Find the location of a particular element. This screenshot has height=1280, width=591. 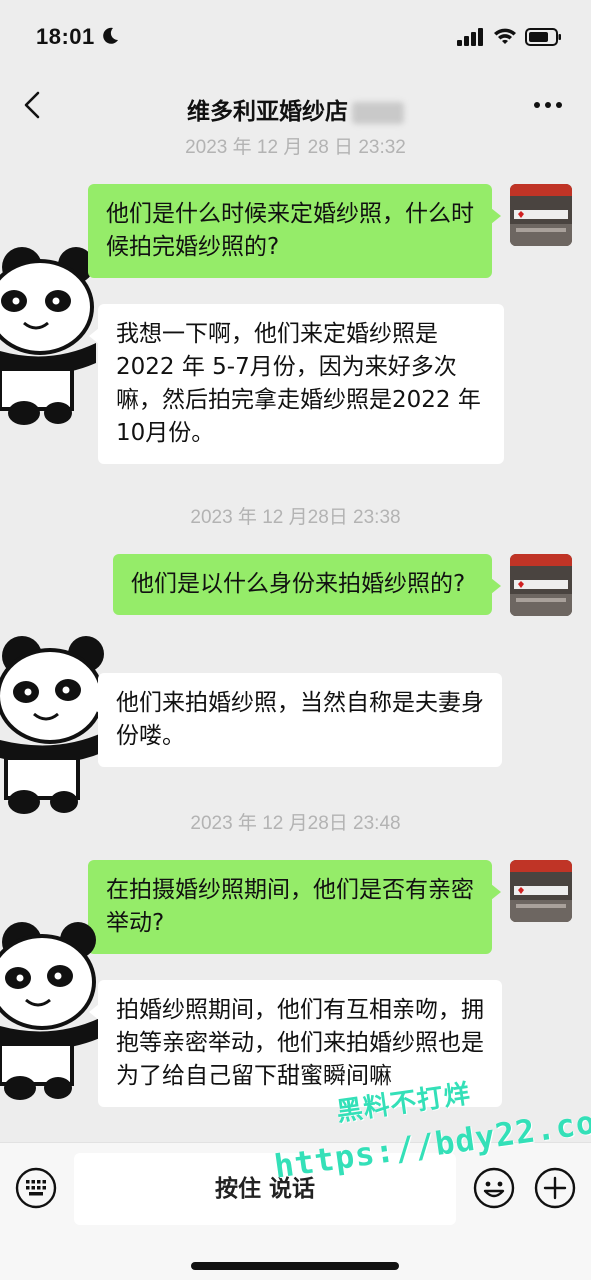

moon-icon is located at coordinates (110, 35).